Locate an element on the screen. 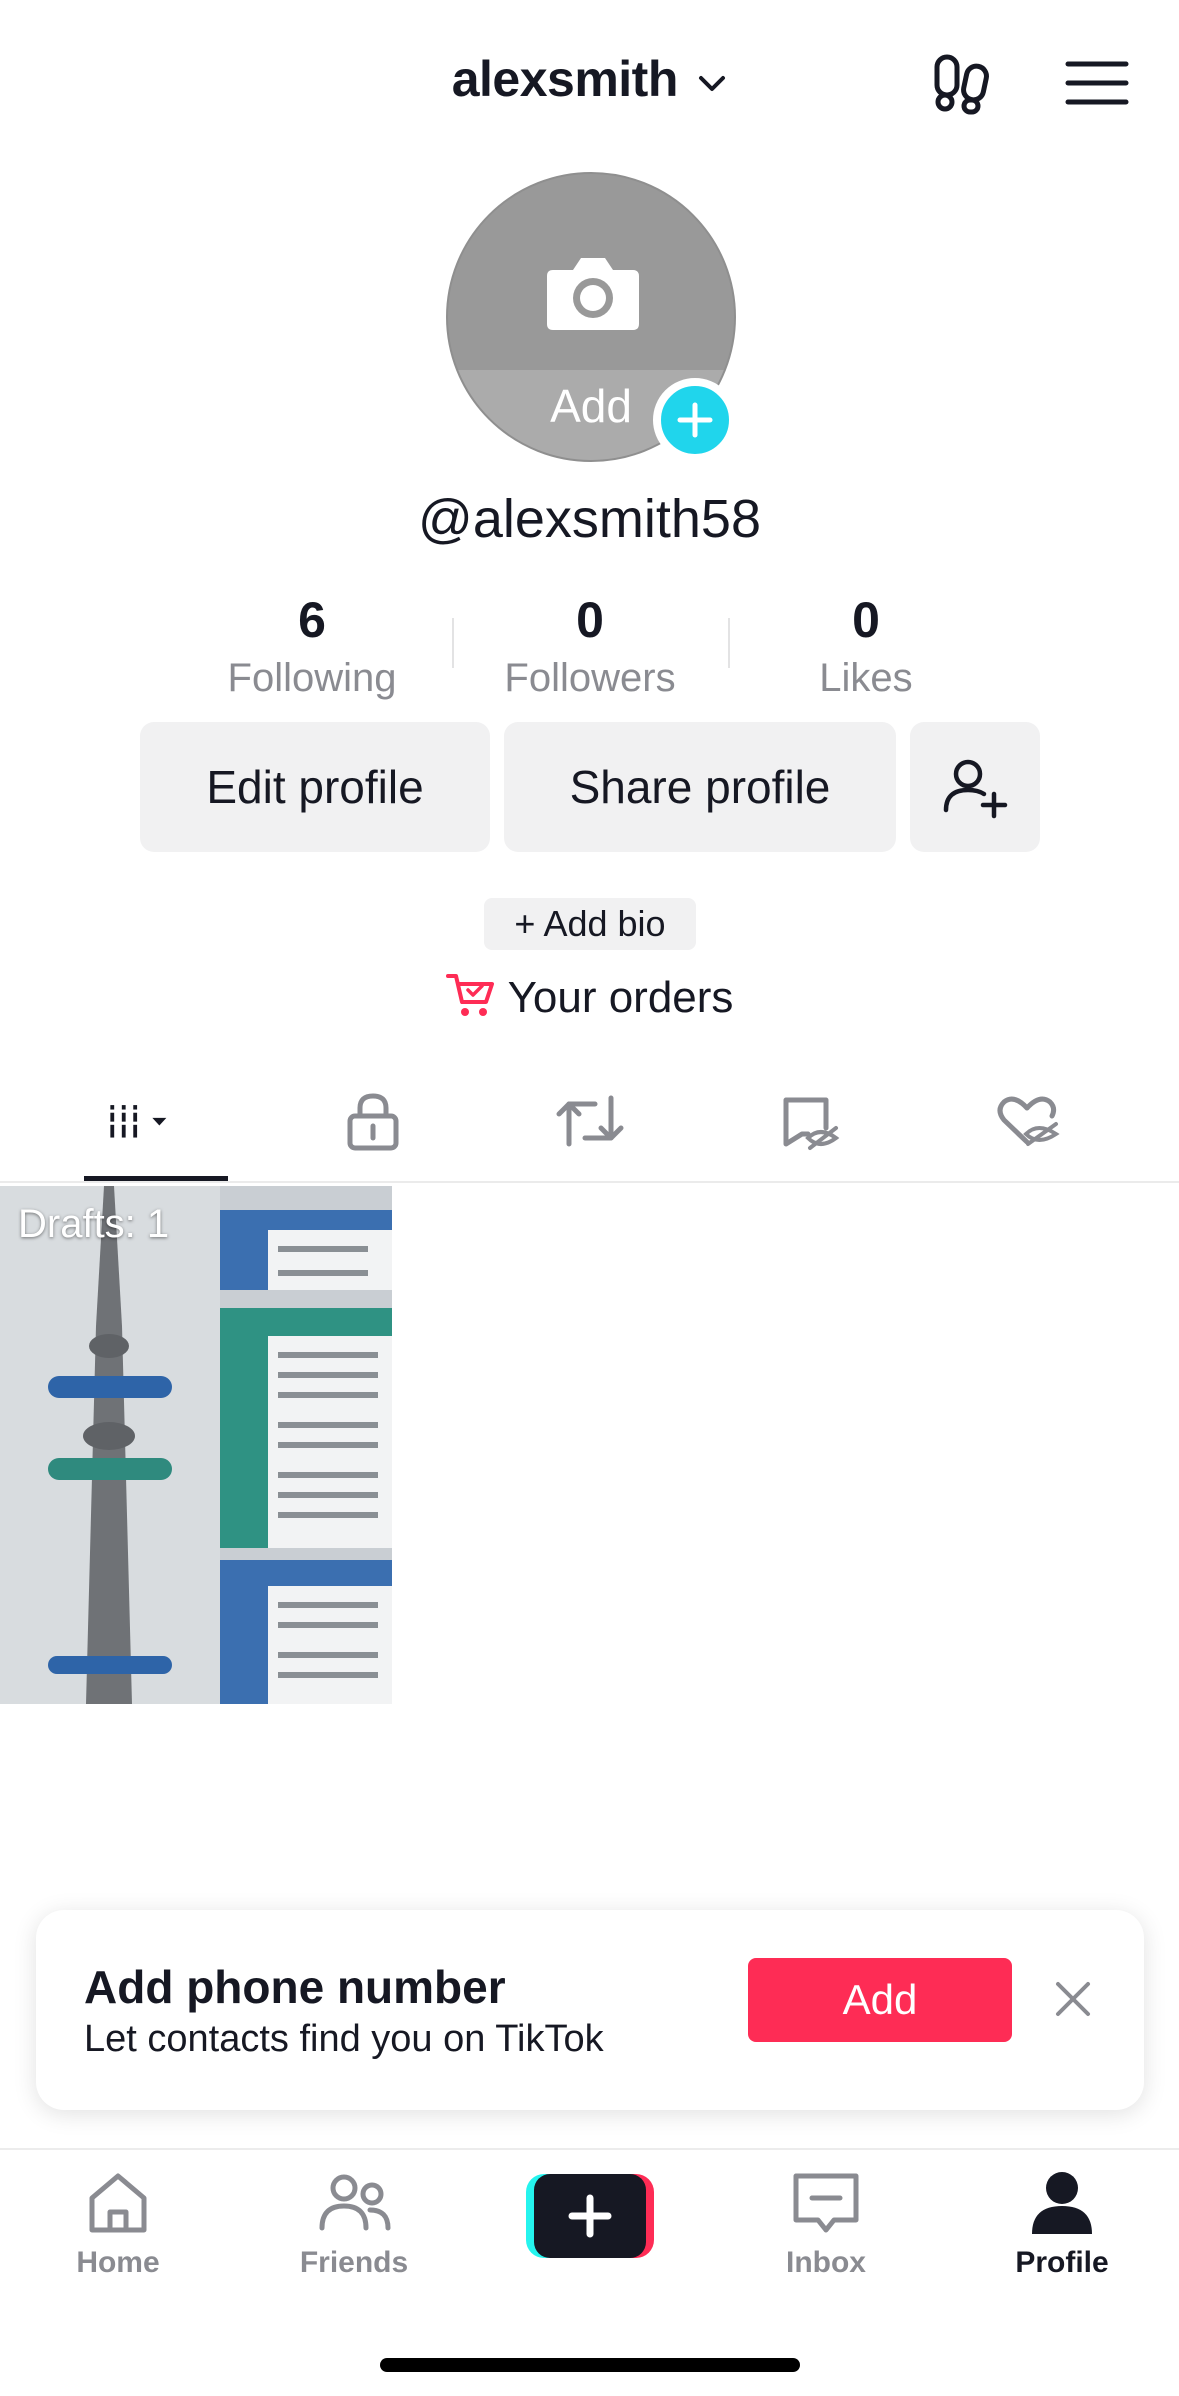 The width and height of the screenshot is (1179, 2396). profile-username-switcher: alexsmith is located at coordinates (589, 79).